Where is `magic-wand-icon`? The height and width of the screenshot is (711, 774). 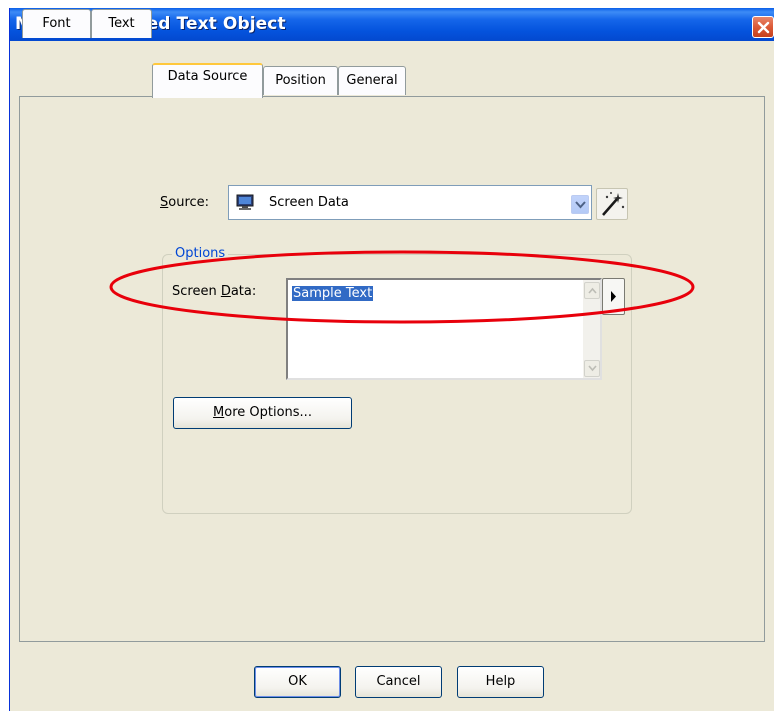
magic-wand-icon is located at coordinates (613, 204).